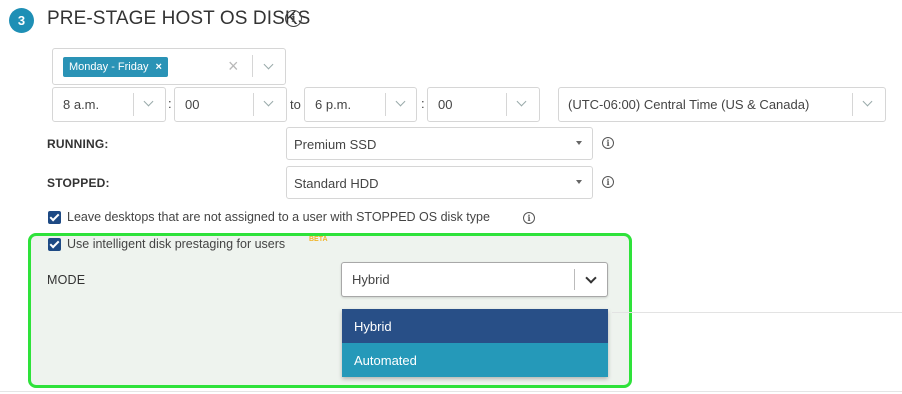  I want to click on mode-option-hybrid: Hybrid, so click(475, 326).